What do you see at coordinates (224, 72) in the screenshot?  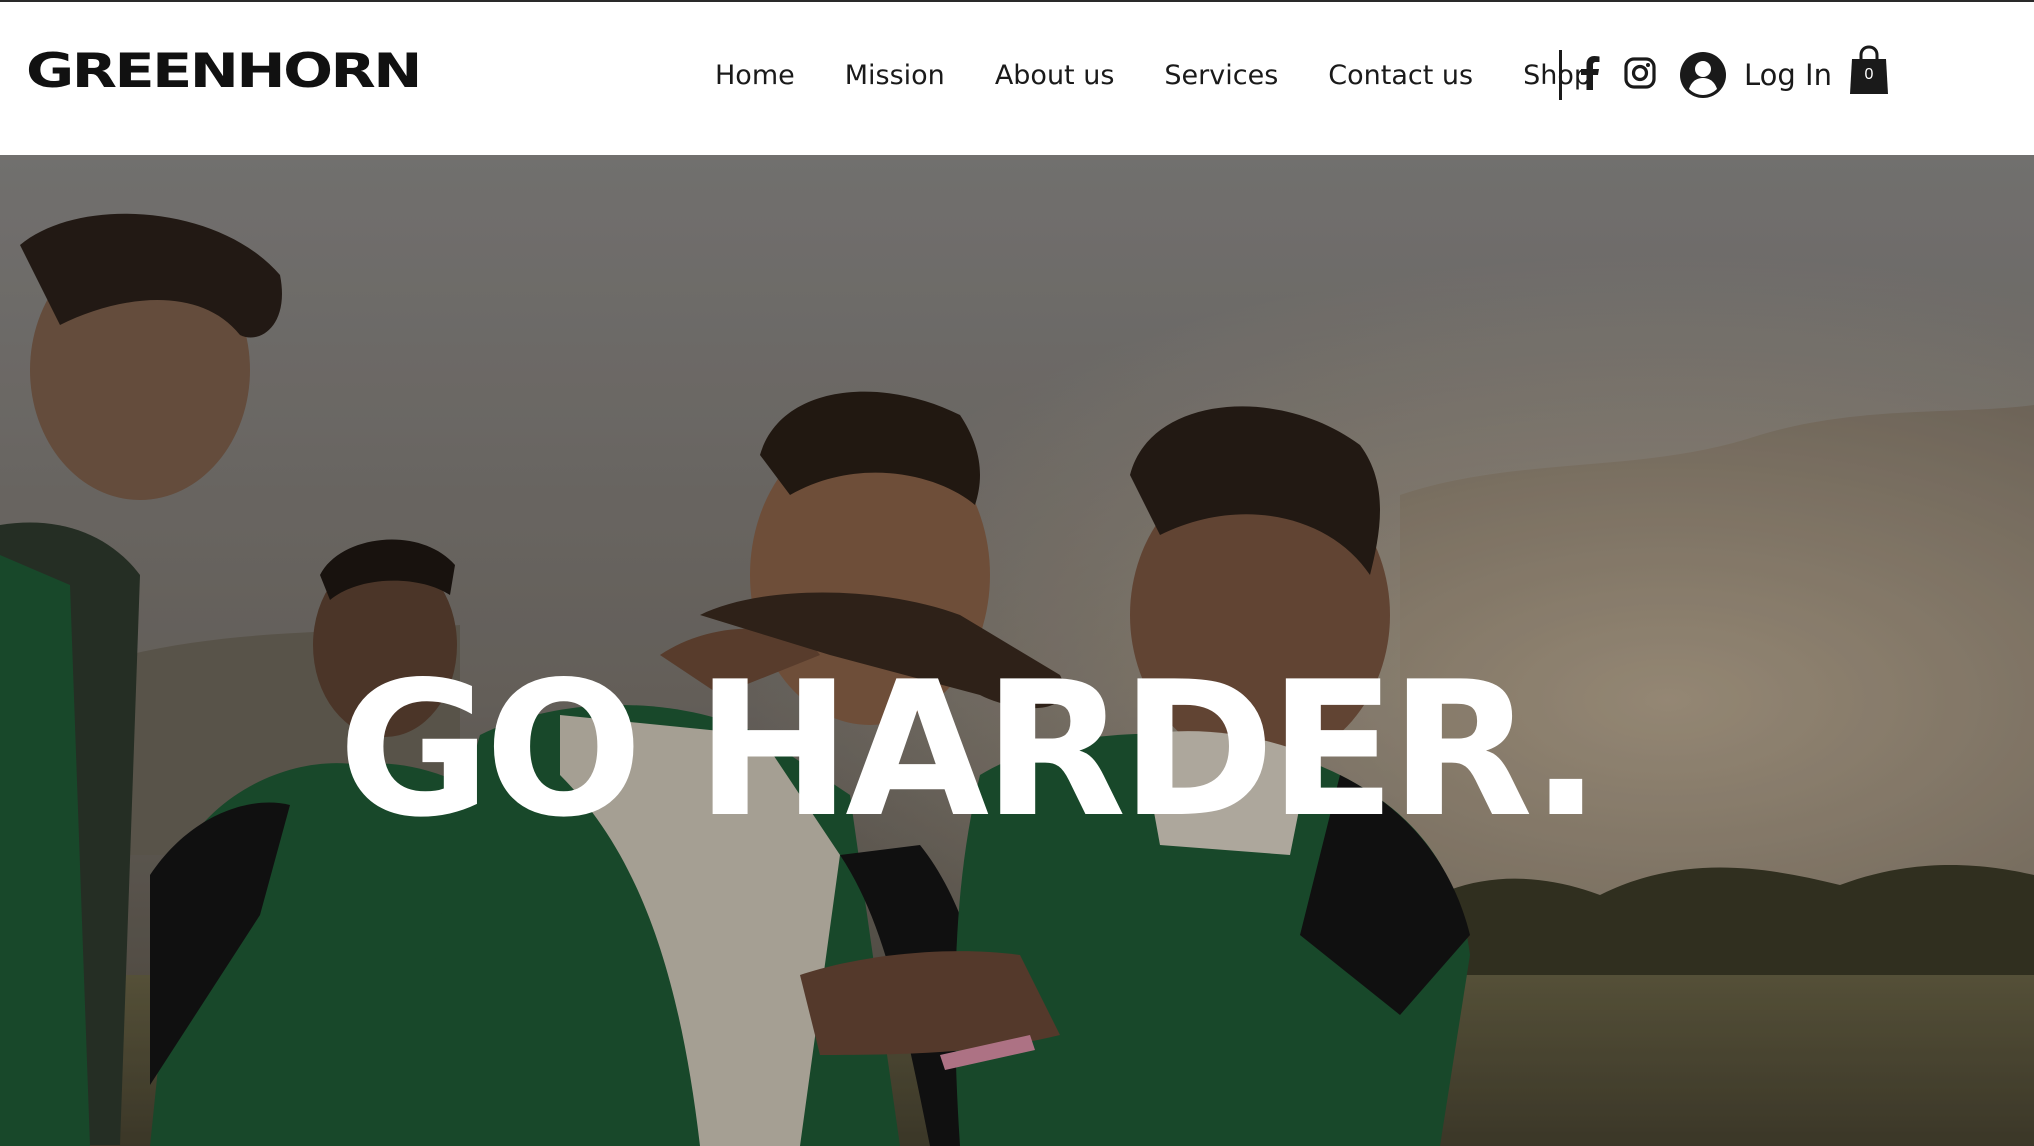 I see `brand-logo: GREENHORN` at bounding box center [224, 72].